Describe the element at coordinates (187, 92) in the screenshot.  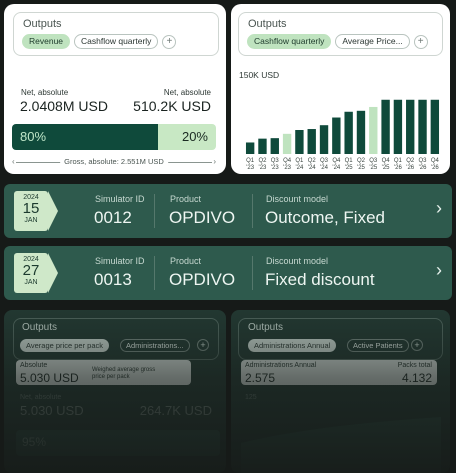
I see `net-right-label: Net, absolute` at that location.